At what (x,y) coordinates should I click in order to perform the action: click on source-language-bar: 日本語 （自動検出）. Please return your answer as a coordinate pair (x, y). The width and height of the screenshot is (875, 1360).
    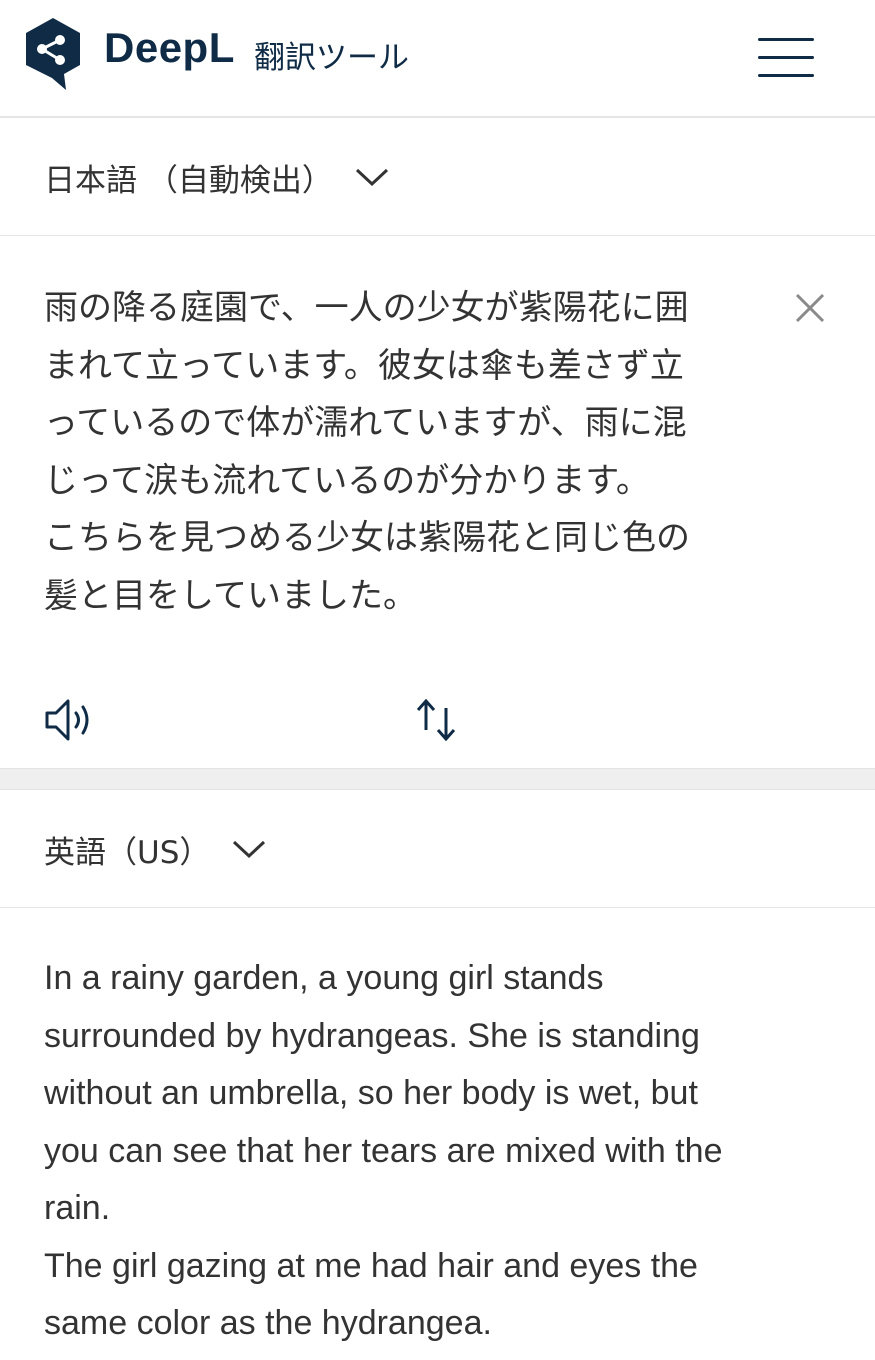
    Looking at the image, I should click on (437, 177).